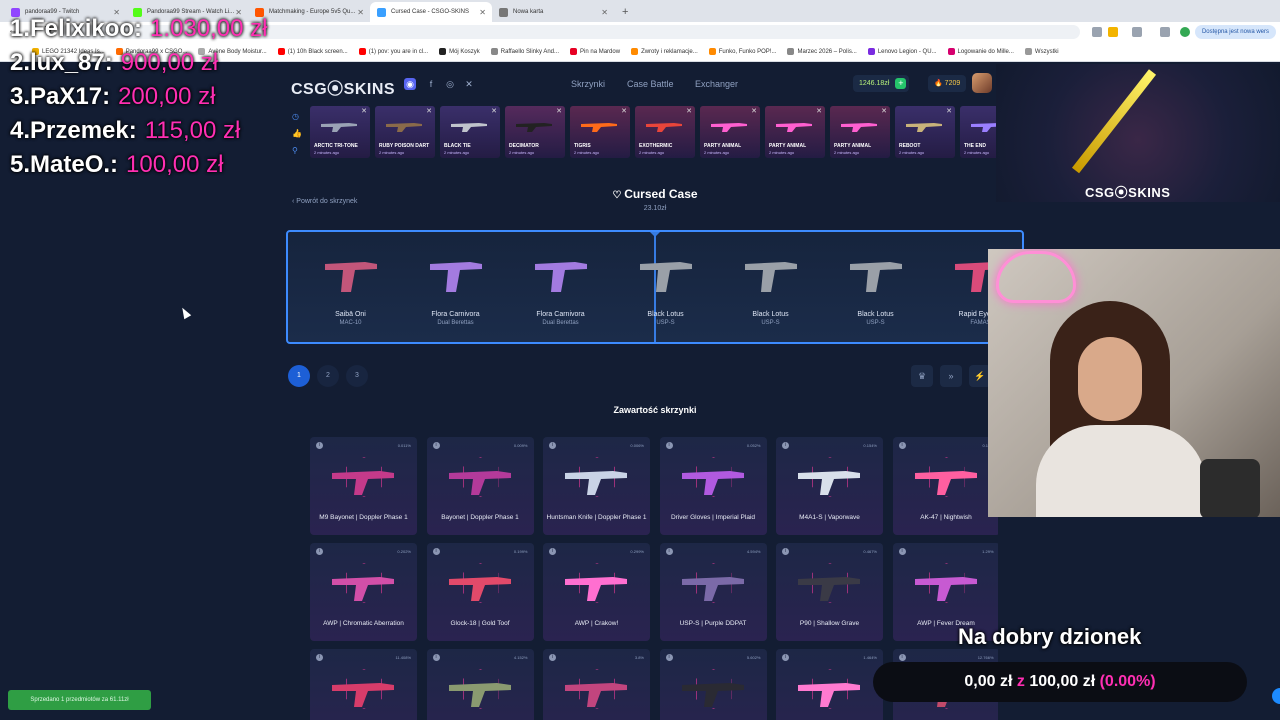 The image size is (1280, 720). Describe the element at coordinates (925, 132) in the screenshot. I see `live-drop-card: ✕ REBOOT 2 minutes ago` at that location.